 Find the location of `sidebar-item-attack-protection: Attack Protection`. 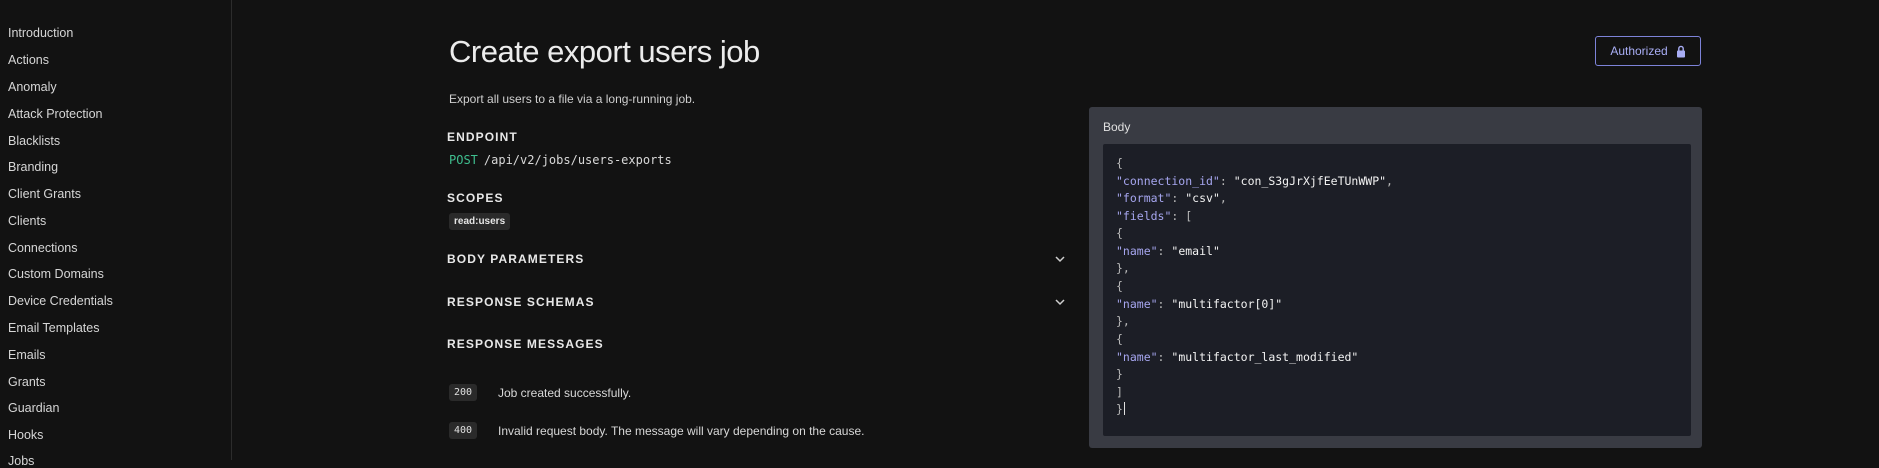

sidebar-item-attack-protection: Attack Protection is located at coordinates (55, 114).